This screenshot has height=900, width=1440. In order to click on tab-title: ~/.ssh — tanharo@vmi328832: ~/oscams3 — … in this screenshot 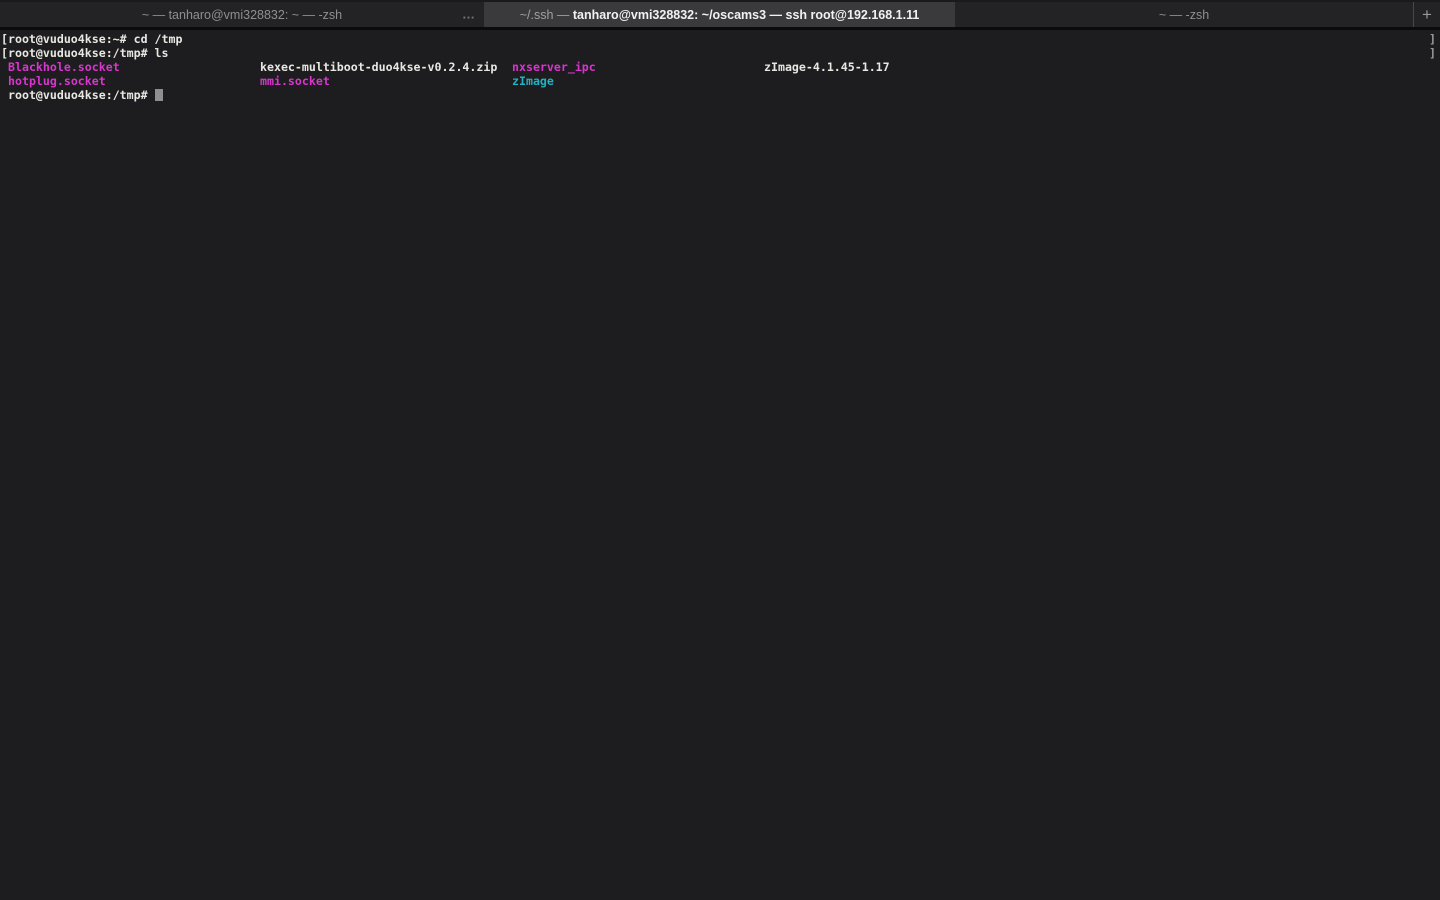, I will do `click(720, 15)`.